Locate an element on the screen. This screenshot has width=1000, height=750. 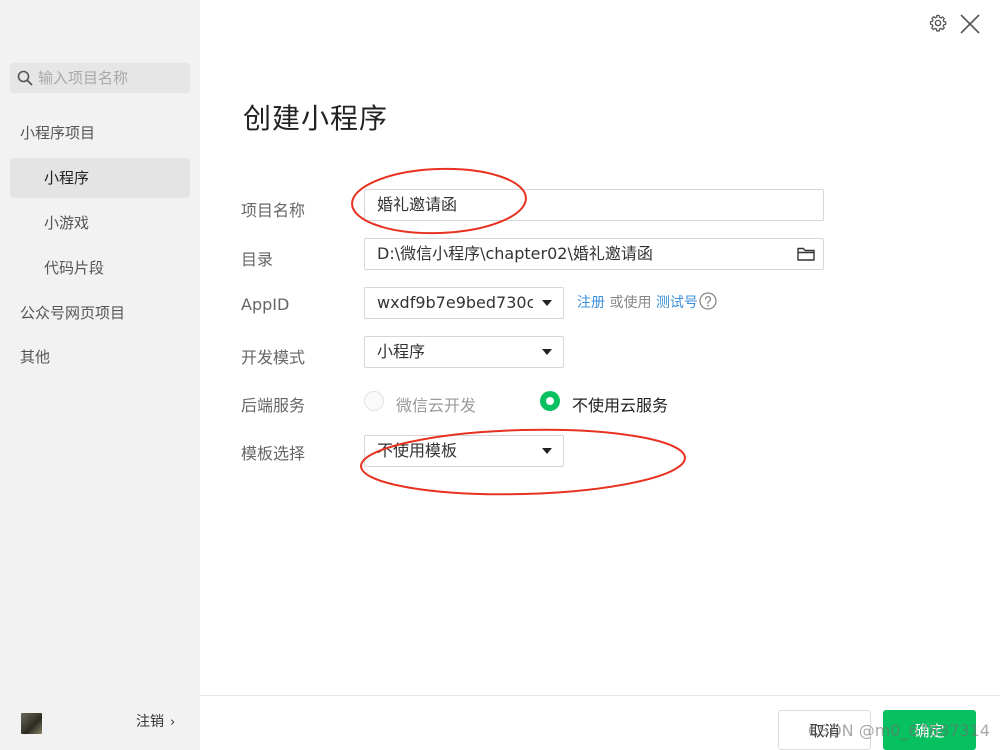
template-label: 模板选择 is located at coordinates (273, 453).